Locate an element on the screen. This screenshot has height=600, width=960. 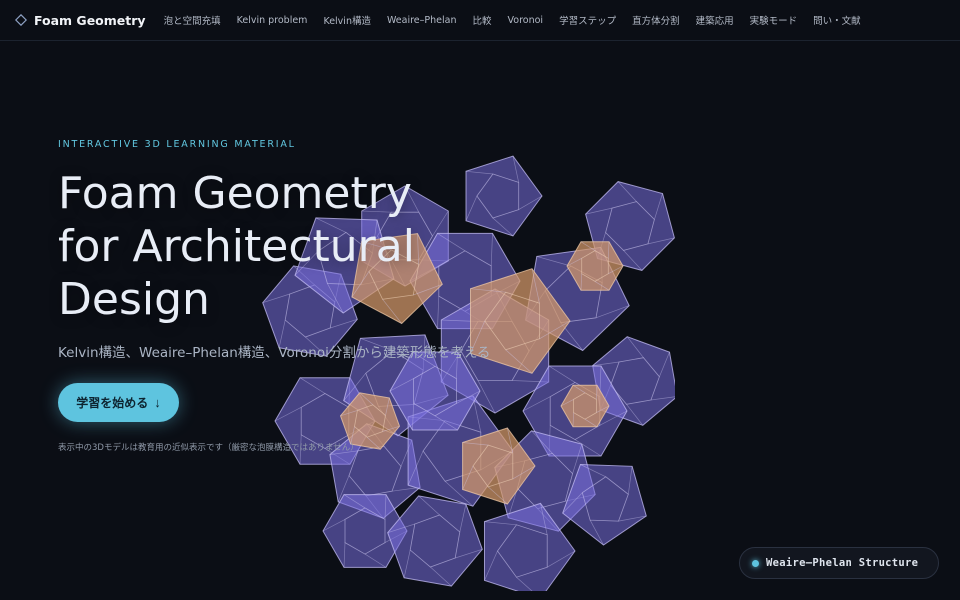
arrow-down-icon: ↓ is located at coordinates (157, 402).